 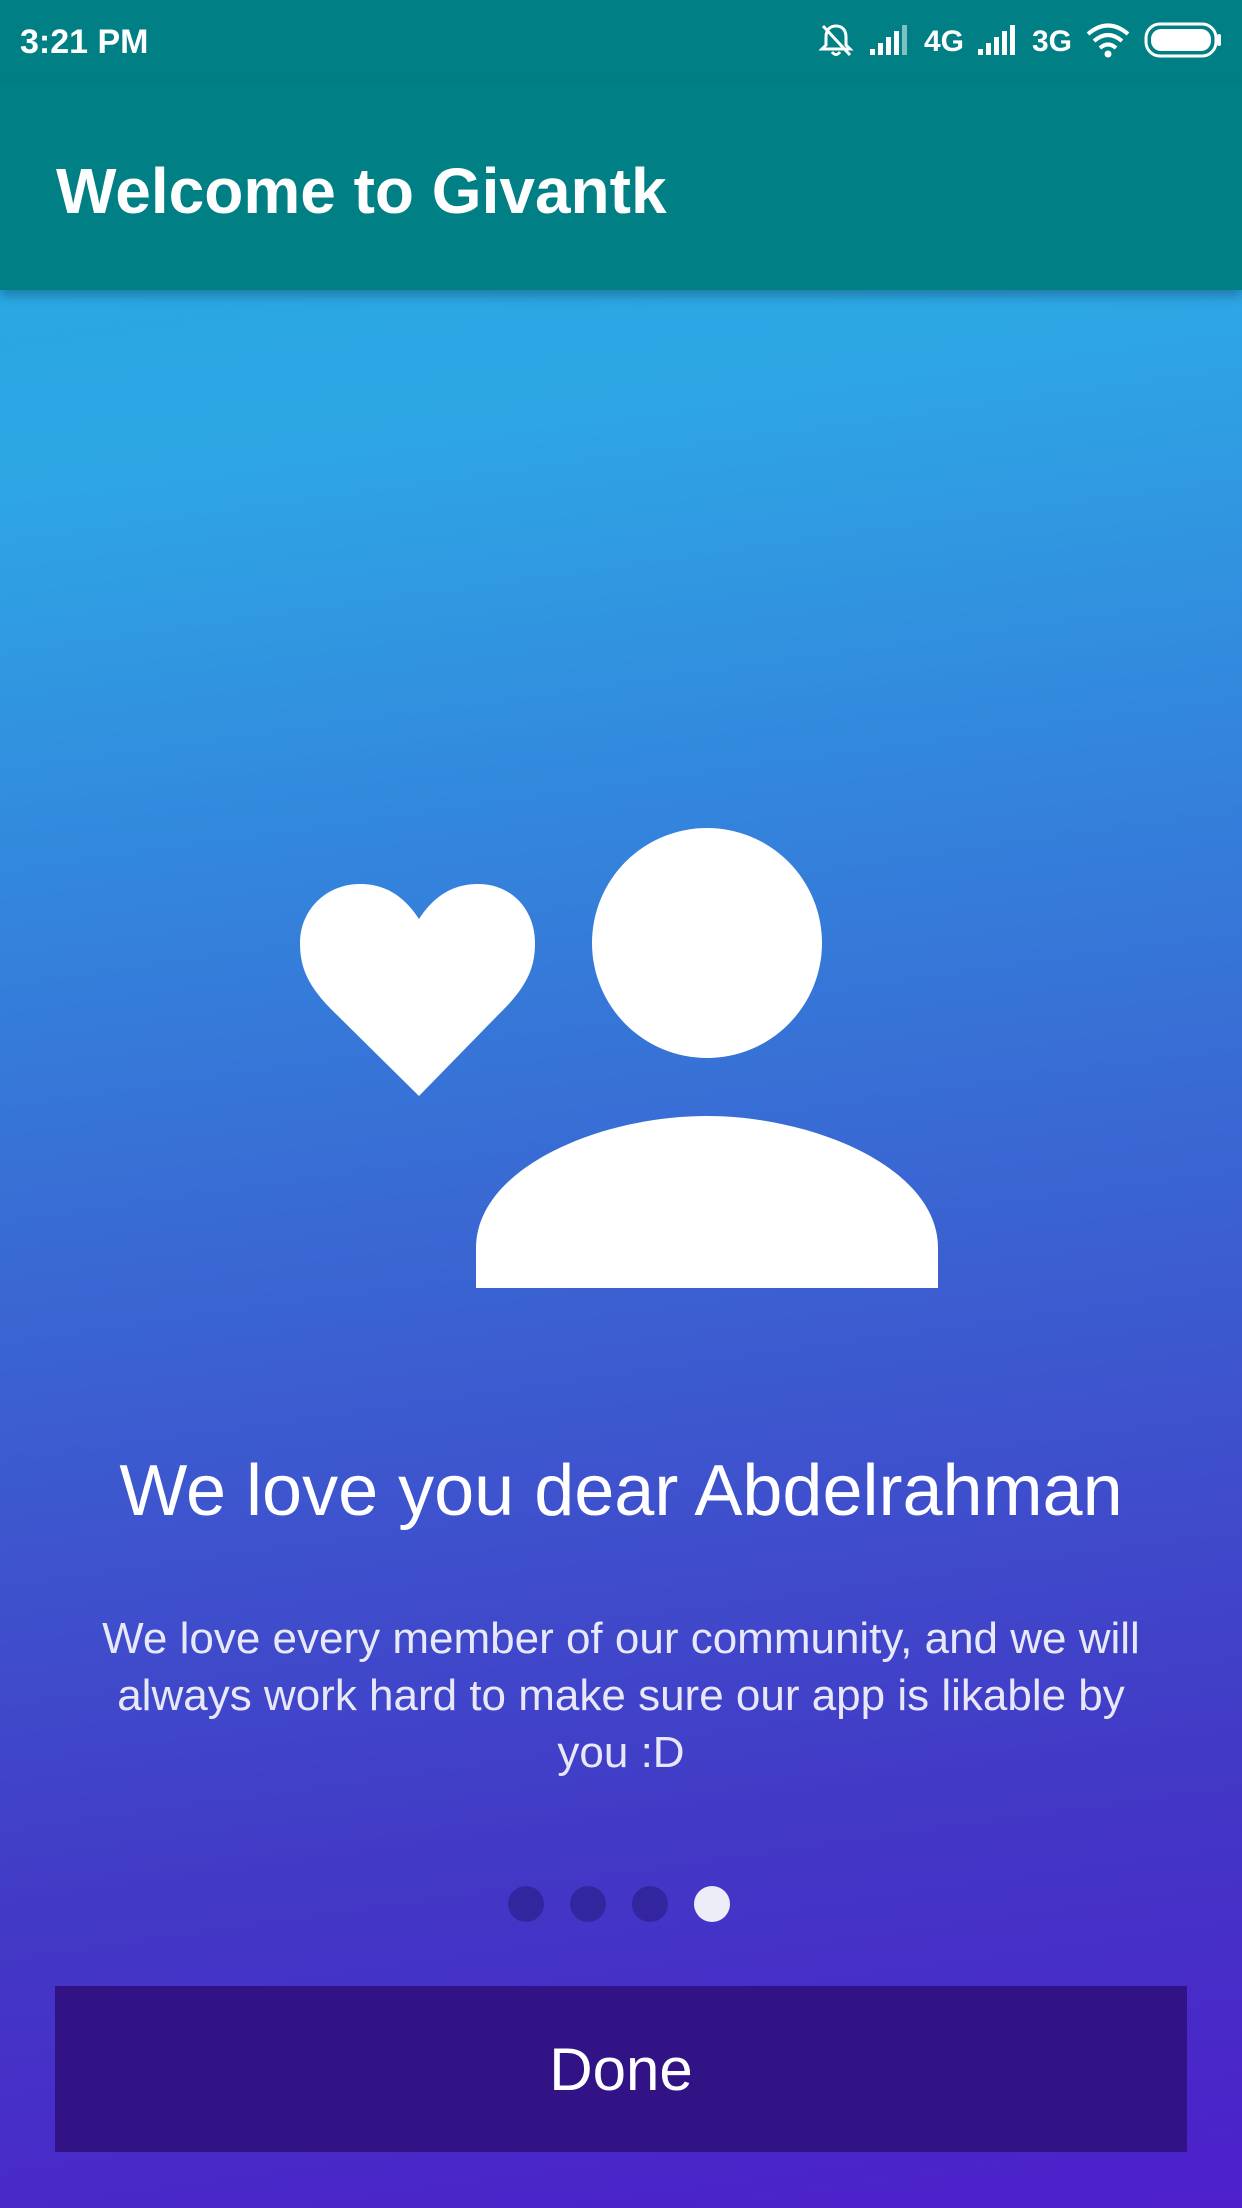 What do you see at coordinates (619, 1904) in the screenshot?
I see `page-indicator` at bounding box center [619, 1904].